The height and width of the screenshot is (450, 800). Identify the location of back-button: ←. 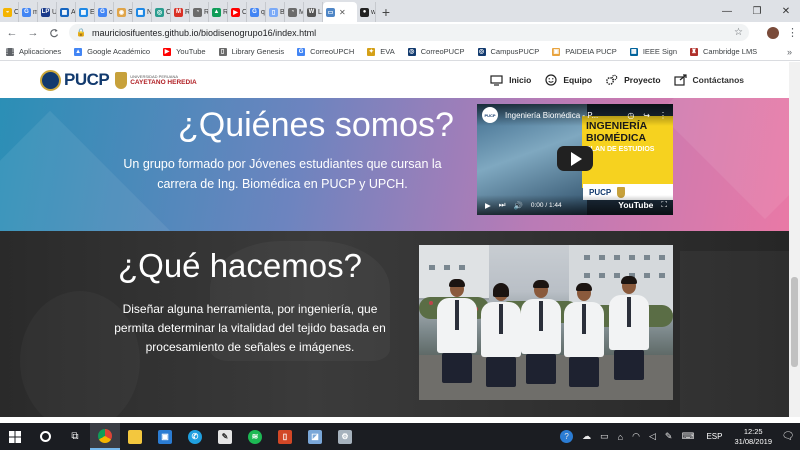
(12, 33).